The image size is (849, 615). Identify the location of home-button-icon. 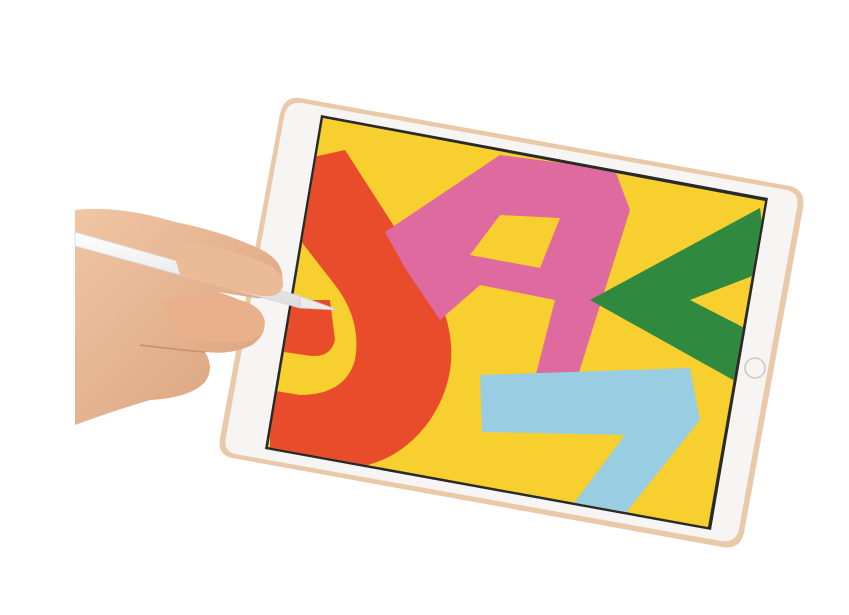
(755, 368).